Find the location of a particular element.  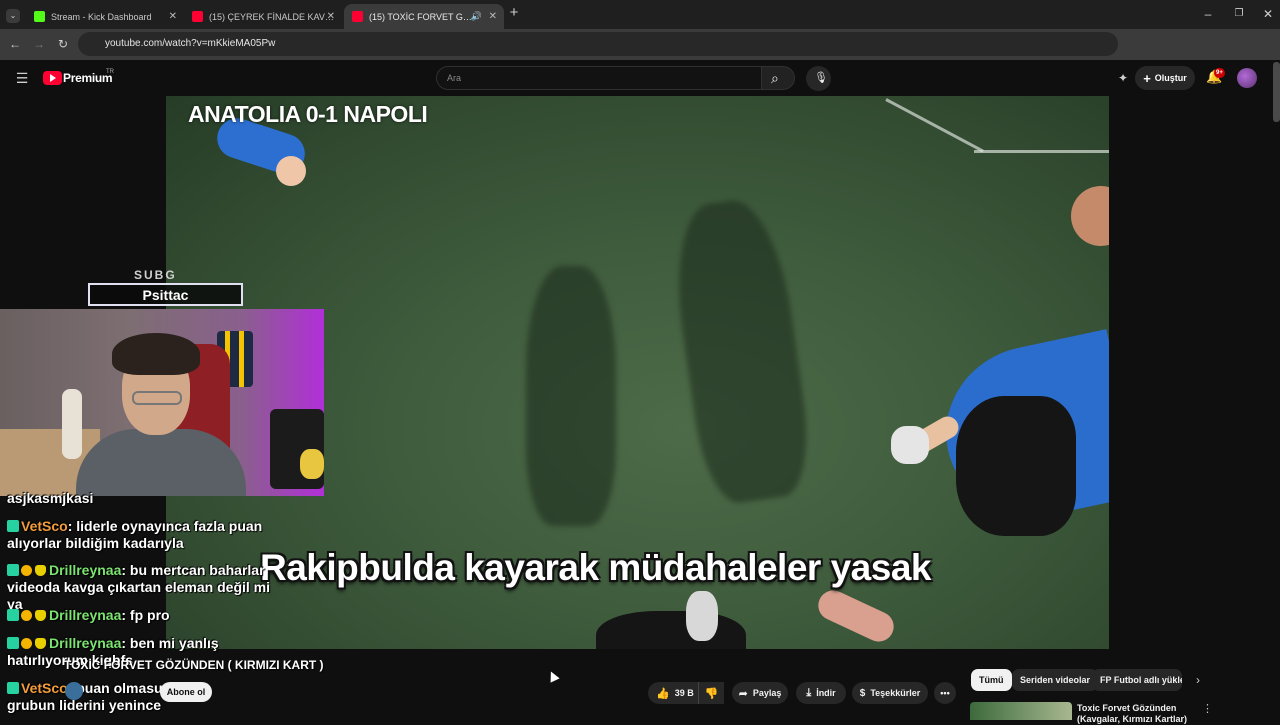

chip-uploader: FP Futbol adlı yükley is located at coordinates (1137, 680).